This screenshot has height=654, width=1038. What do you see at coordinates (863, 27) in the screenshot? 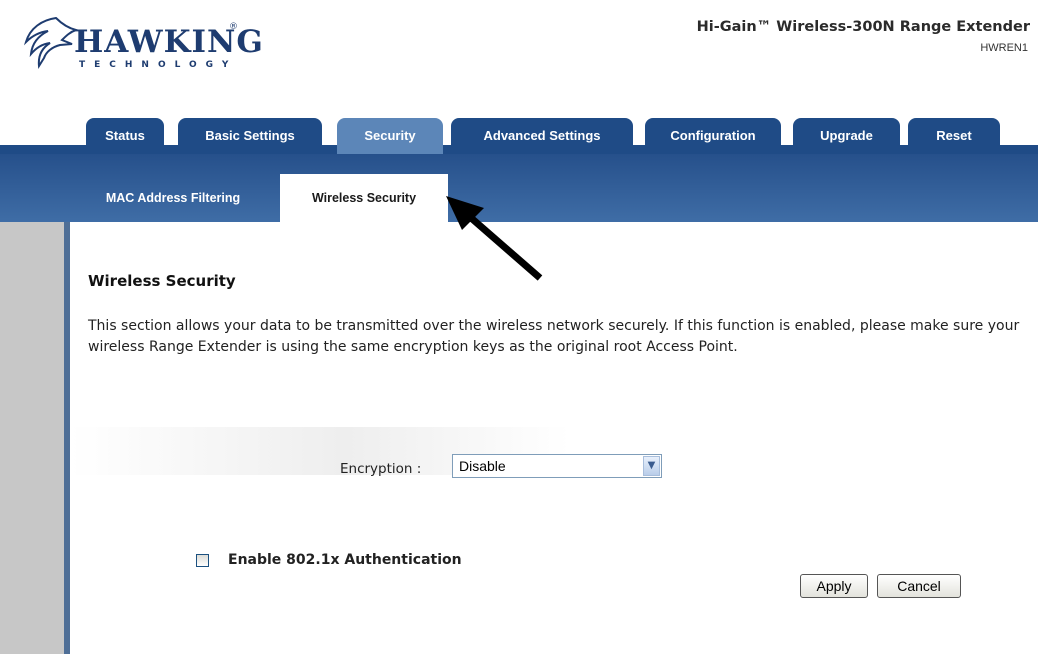
I see `product-title: Hi-Gain™ Wireless-300N Range Extender` at bounding box center [863, 27].